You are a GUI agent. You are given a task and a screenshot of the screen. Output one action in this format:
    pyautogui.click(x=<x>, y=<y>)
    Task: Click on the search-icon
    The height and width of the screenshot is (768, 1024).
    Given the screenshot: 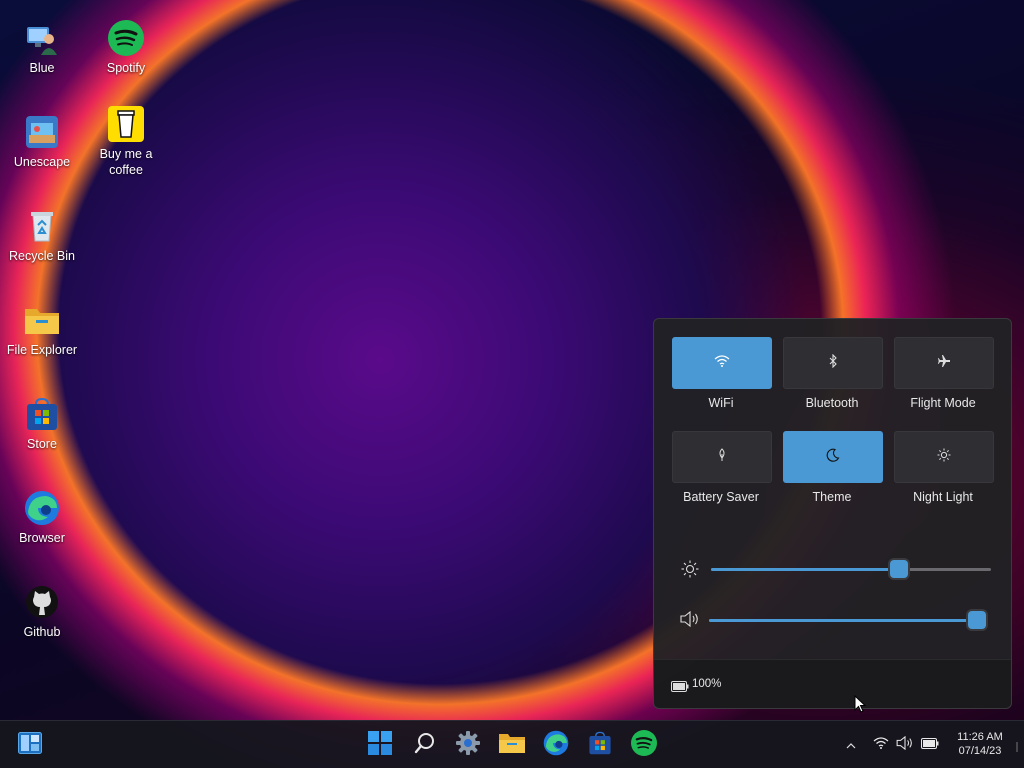 What is the action you would take?
    pyautogui.click(x=425, y=745)
    